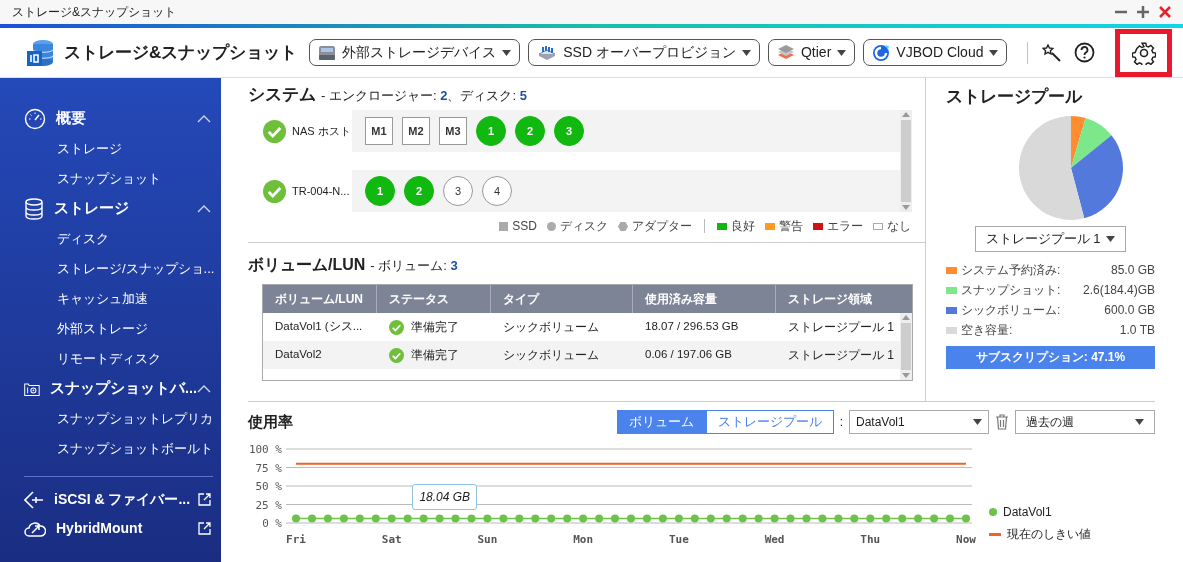  I want to click on table-cell-text: 18.07 / 296.53 GB, so click(692, 327).